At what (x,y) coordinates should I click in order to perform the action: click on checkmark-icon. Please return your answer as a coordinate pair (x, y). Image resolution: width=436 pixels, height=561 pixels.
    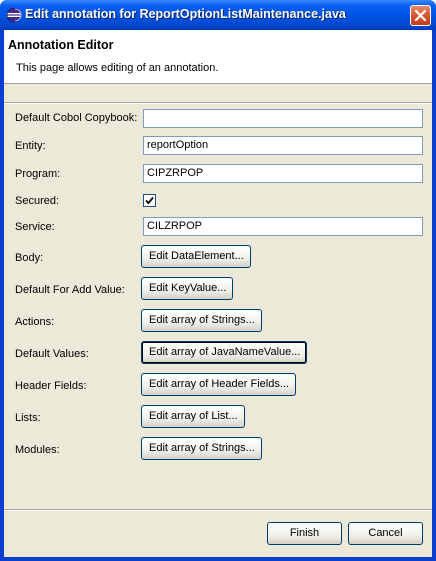
    Looking at the image, I should click on (149, 200).